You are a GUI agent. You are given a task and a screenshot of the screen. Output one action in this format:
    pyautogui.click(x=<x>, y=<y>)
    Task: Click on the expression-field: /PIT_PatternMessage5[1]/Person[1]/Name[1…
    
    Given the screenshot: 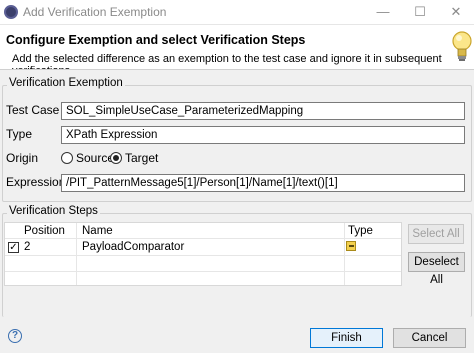 What is the action you would take?
    pyautogui.click(x=263, y=183)
    